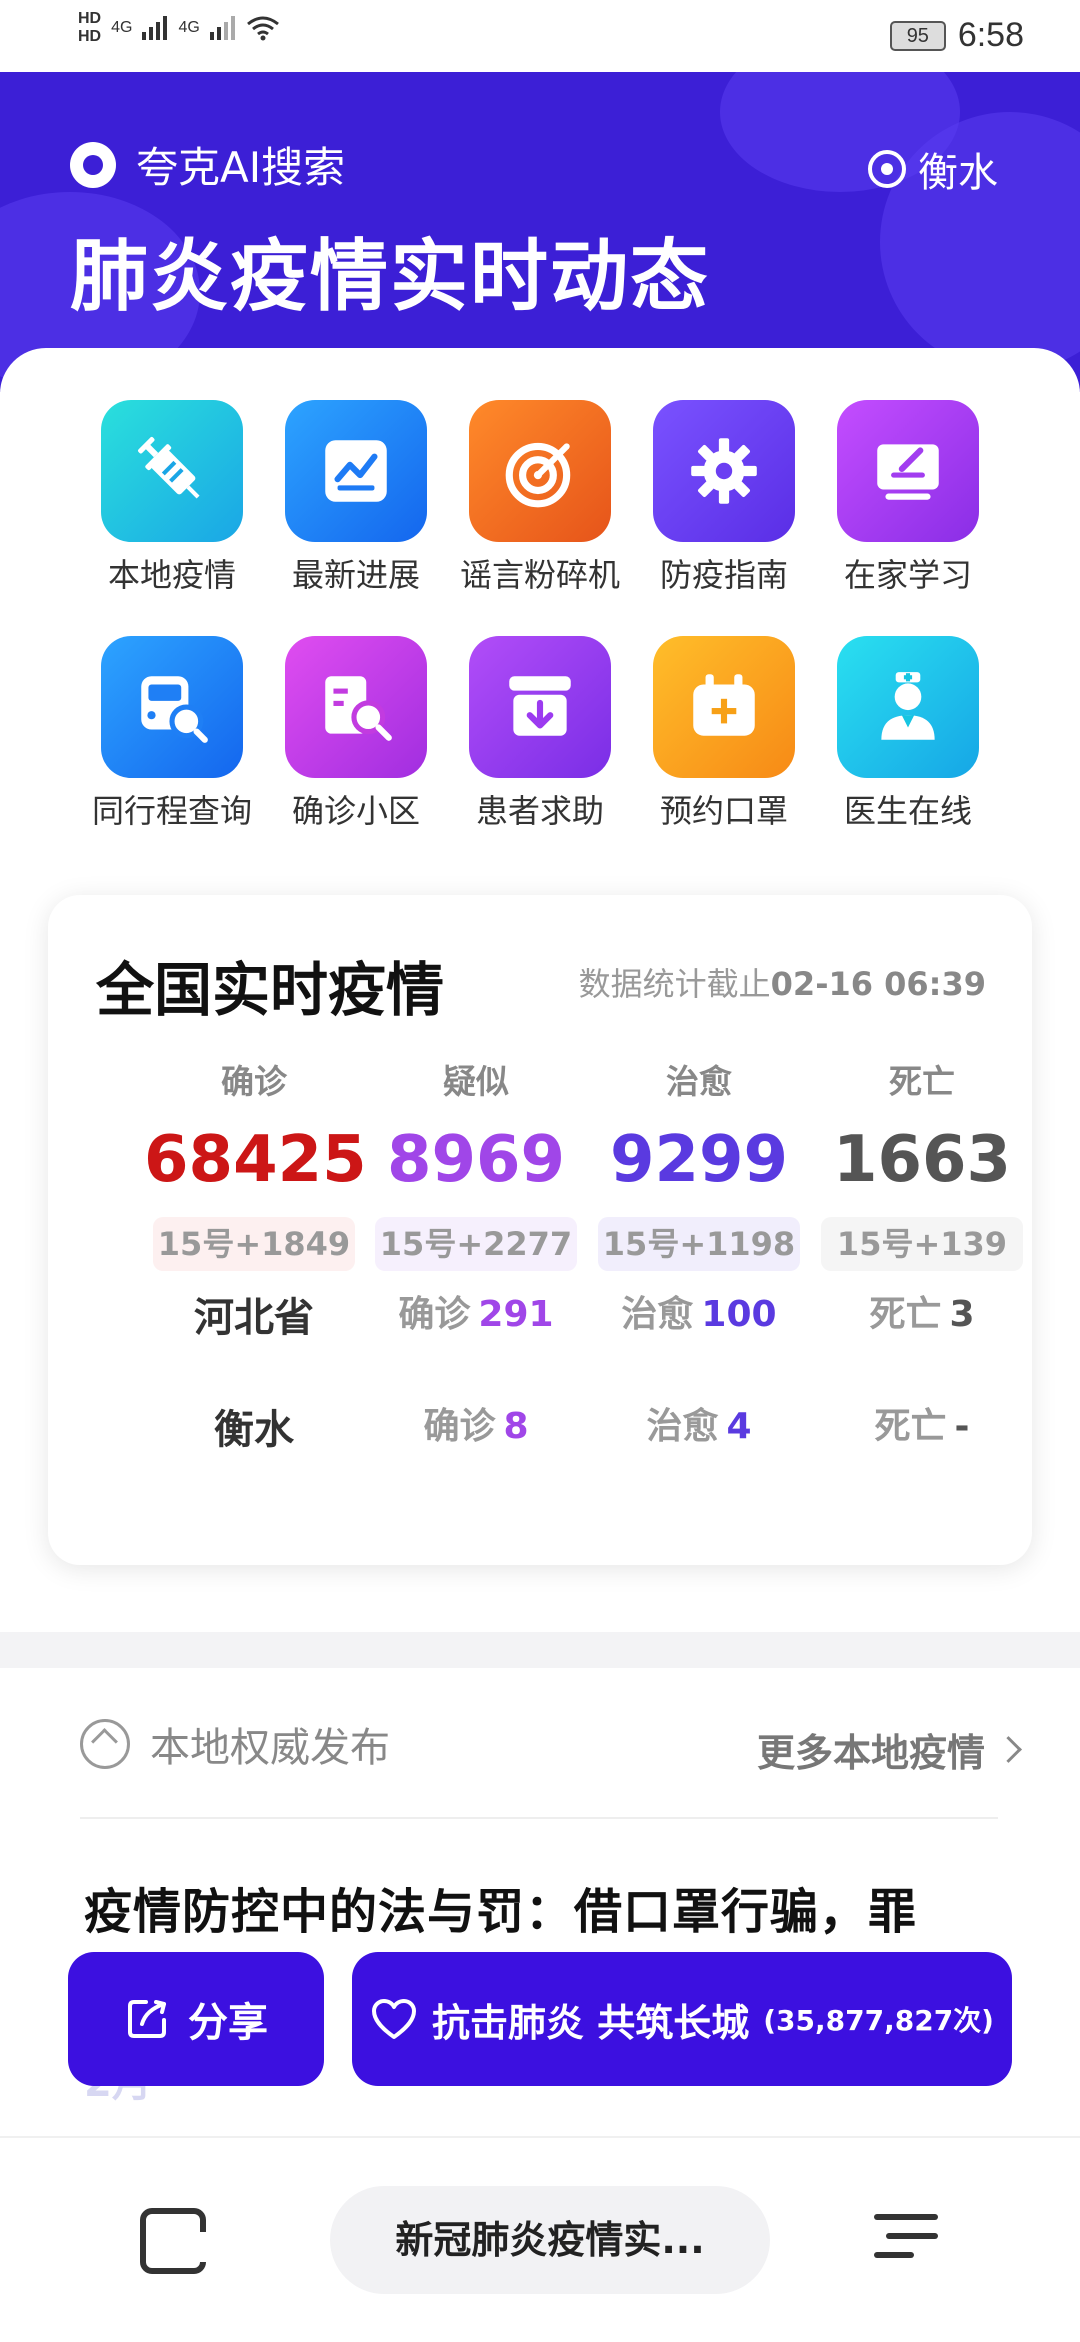 The width and height of the screenshot is (1080, 2342). I want to click on signal-group: HD HD 4G 4G, so click(179, 28).